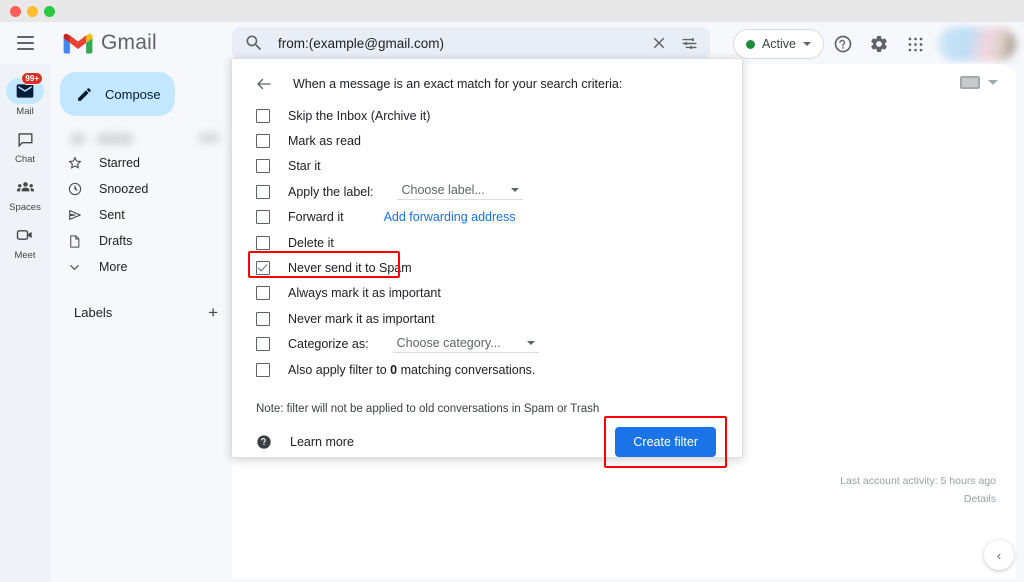 This screenshot has height=582, width=1024. What do you see at coordinates (74, 163) in the screenshot?
I see `star-icon` at bounding box center [74, 163].